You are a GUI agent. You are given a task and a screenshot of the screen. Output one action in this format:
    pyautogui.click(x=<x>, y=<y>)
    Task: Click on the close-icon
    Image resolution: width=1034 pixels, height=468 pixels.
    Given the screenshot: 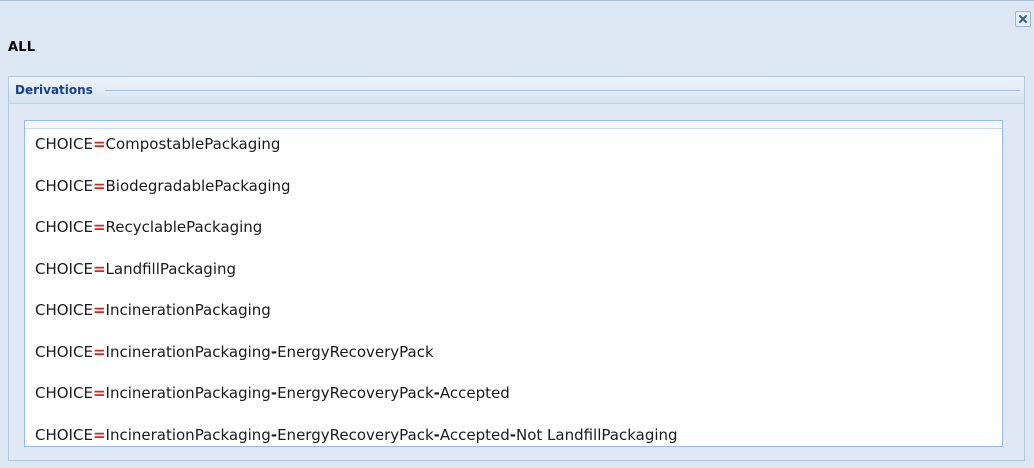 What is the action you would take?
    pyautogui.click(x=1023, y=19)
    